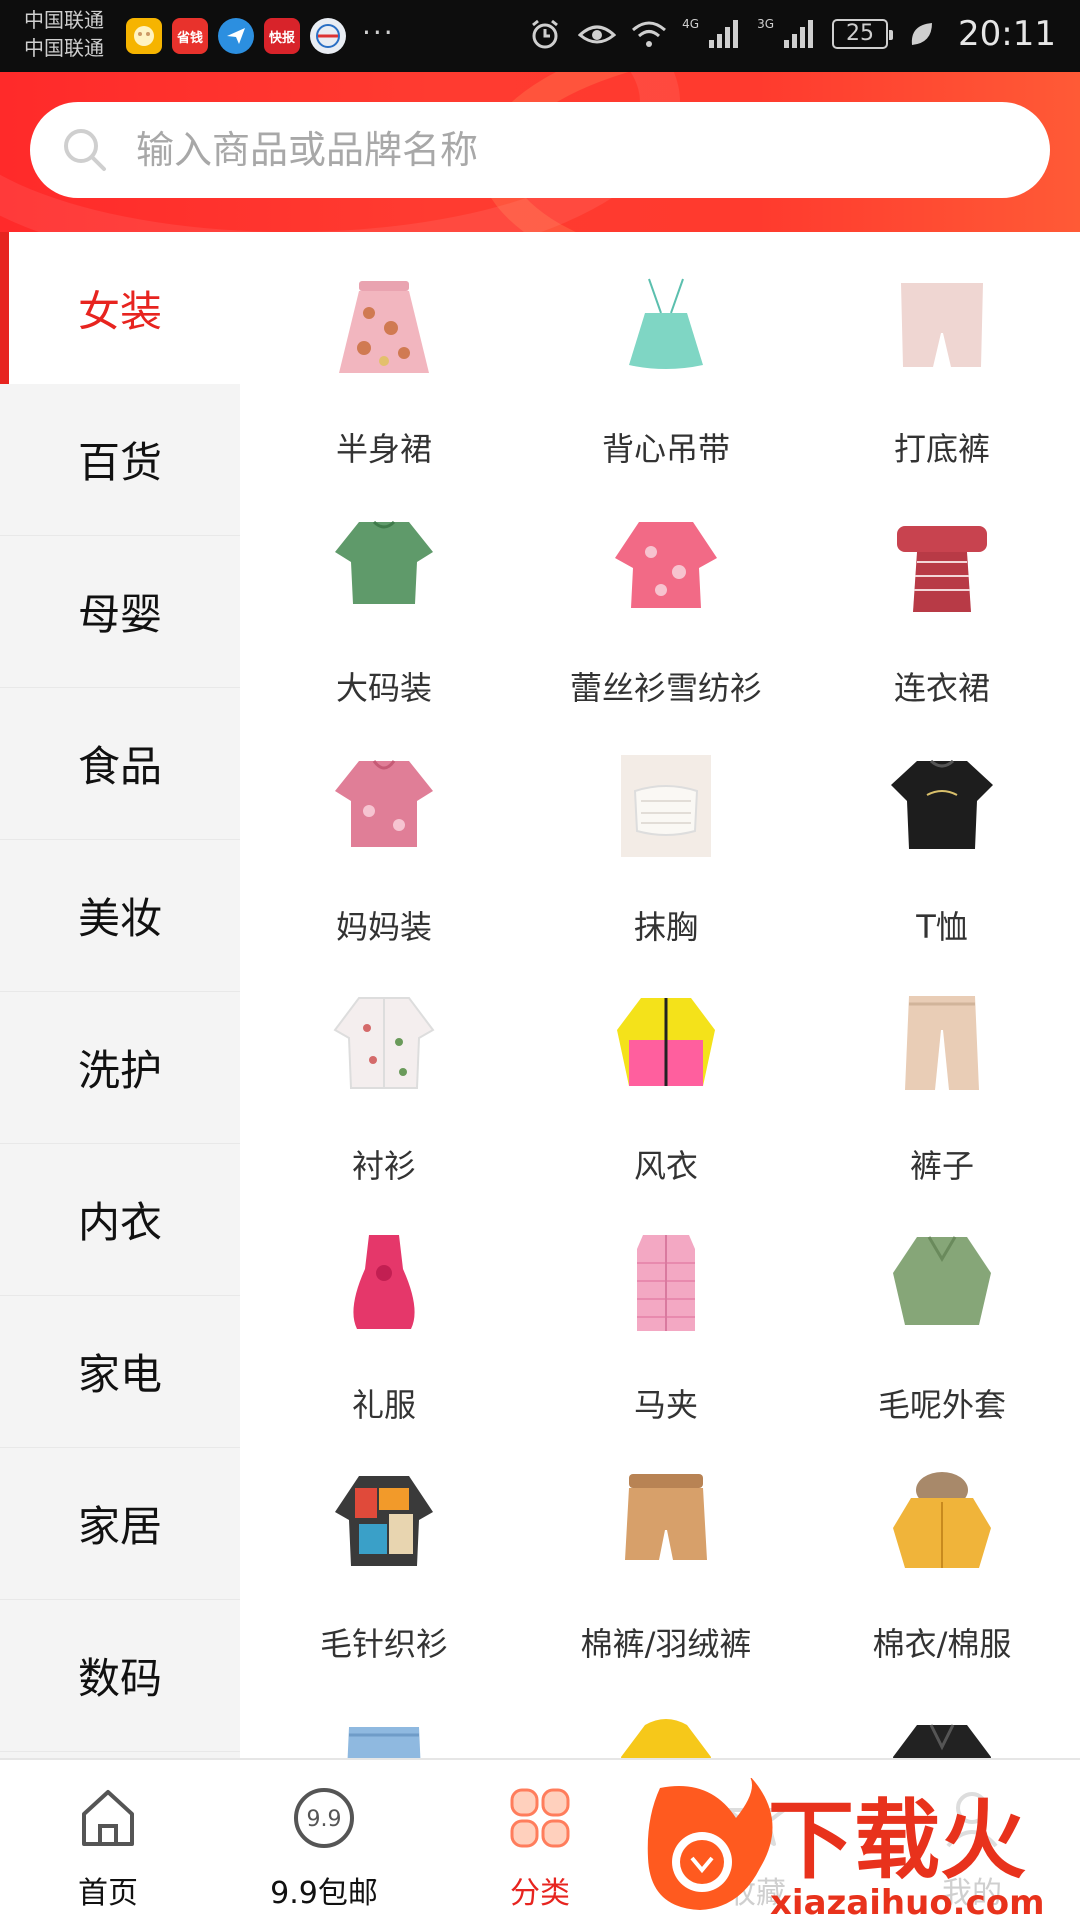 This screenshot has width=1080, height=1920. What do you see at coordinates (85, 150) in the screenshot?
I see `search-icon` at bounding box center [85, 150].